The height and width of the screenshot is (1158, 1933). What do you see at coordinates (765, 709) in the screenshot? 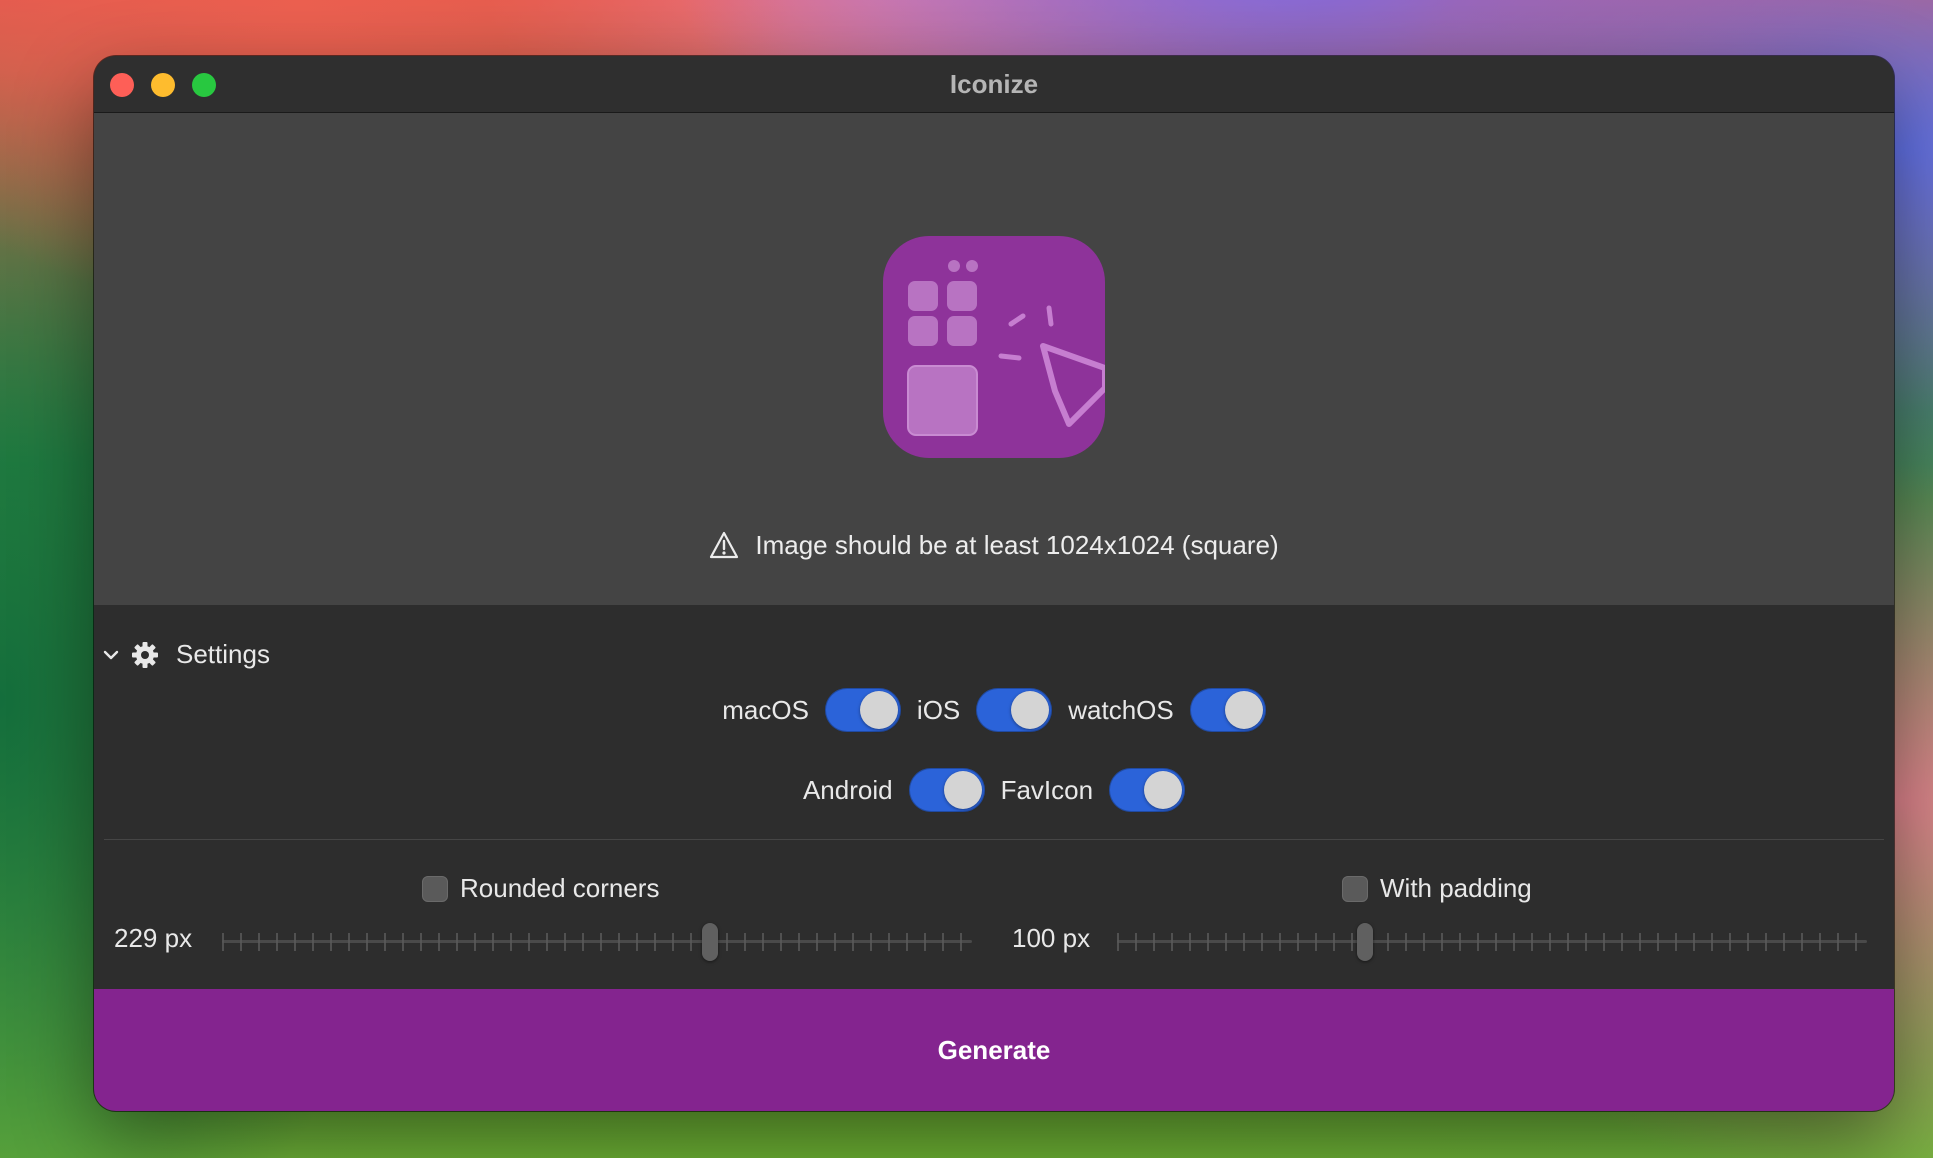
I see `toggle-label-macos: macOS` at bounding box center [765, 709].